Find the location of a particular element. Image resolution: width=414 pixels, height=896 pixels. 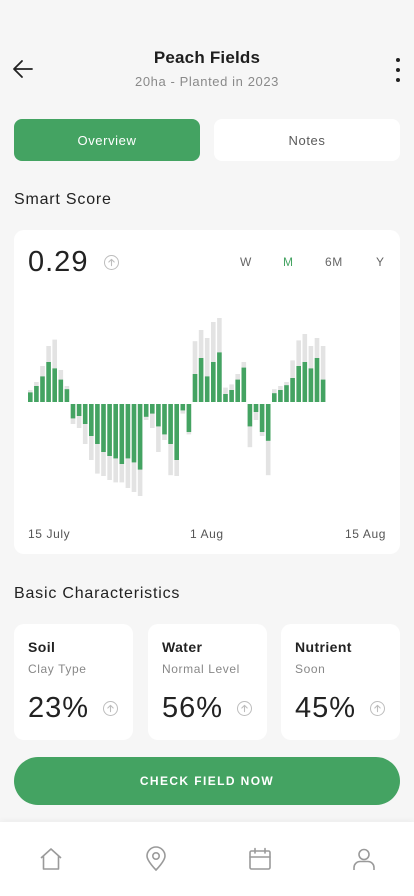

nav-calendar is located at coordinates (260, 859).